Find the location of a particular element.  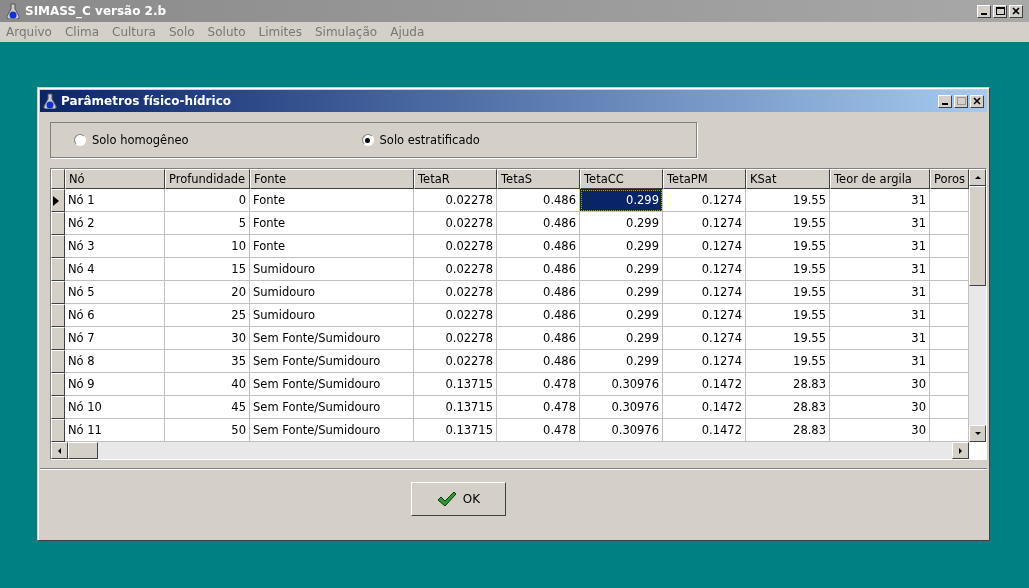

arrow-icon is located at coordinates (977, 177).